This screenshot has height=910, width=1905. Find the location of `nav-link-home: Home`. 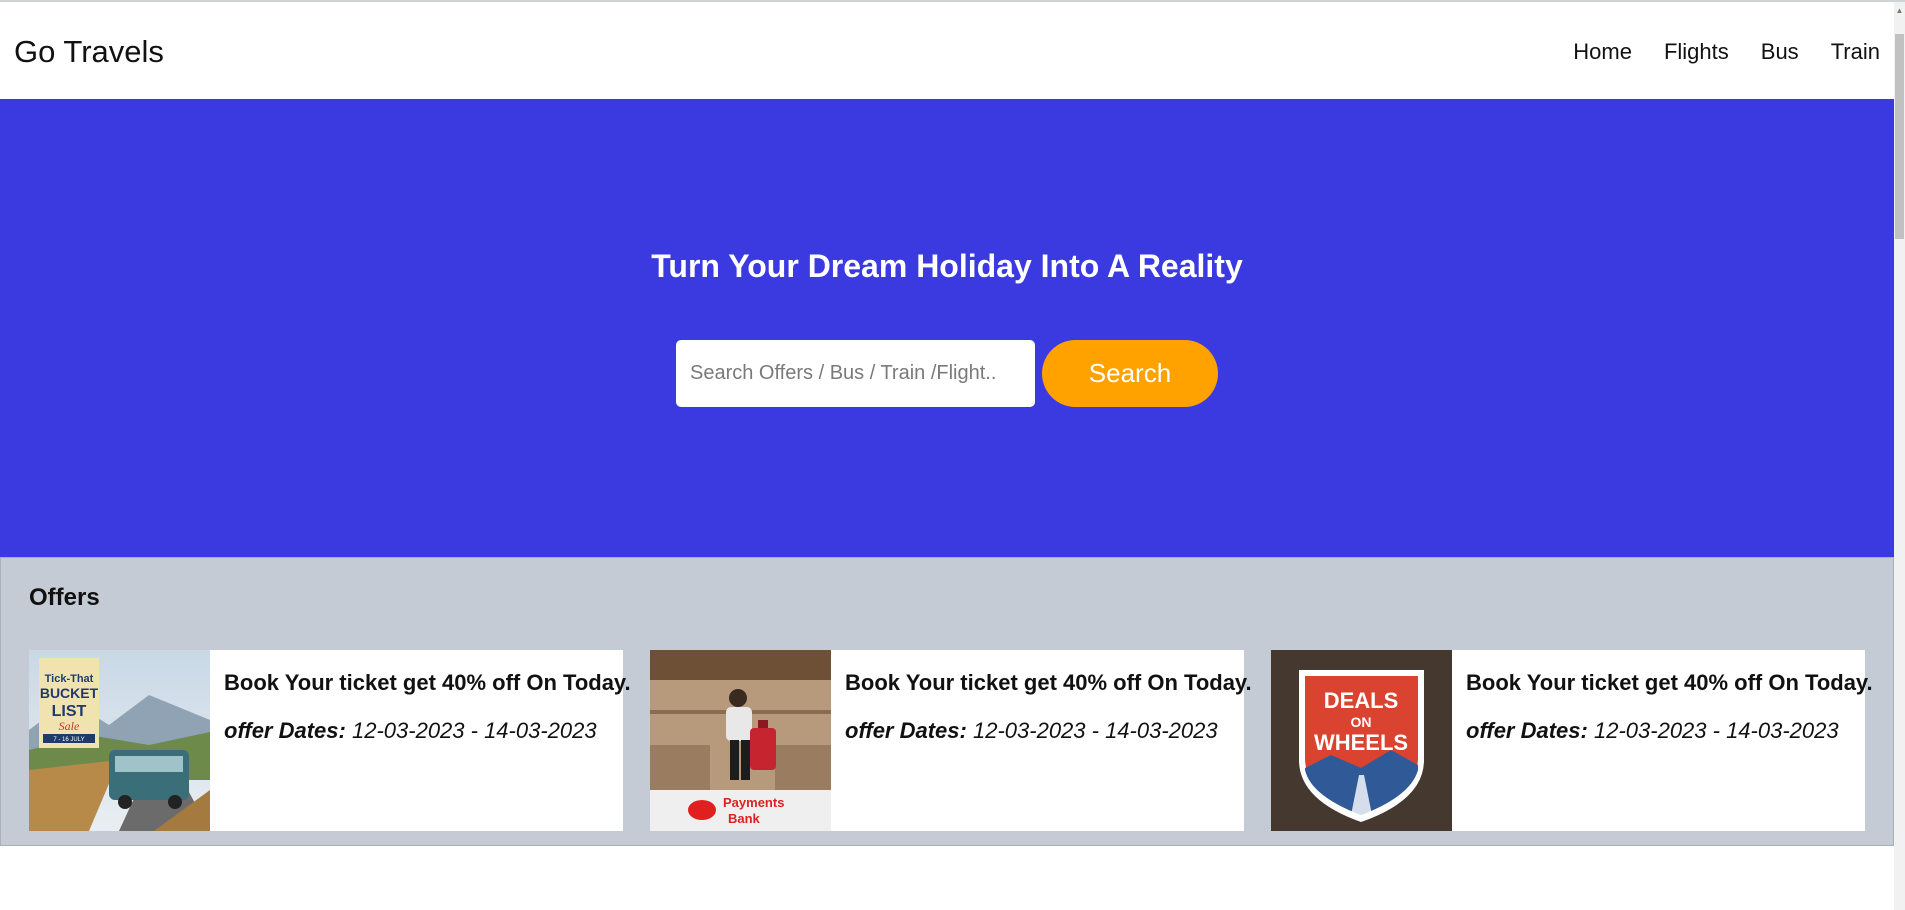

nav-link-home: Home is located at coordinates (1602, 52).